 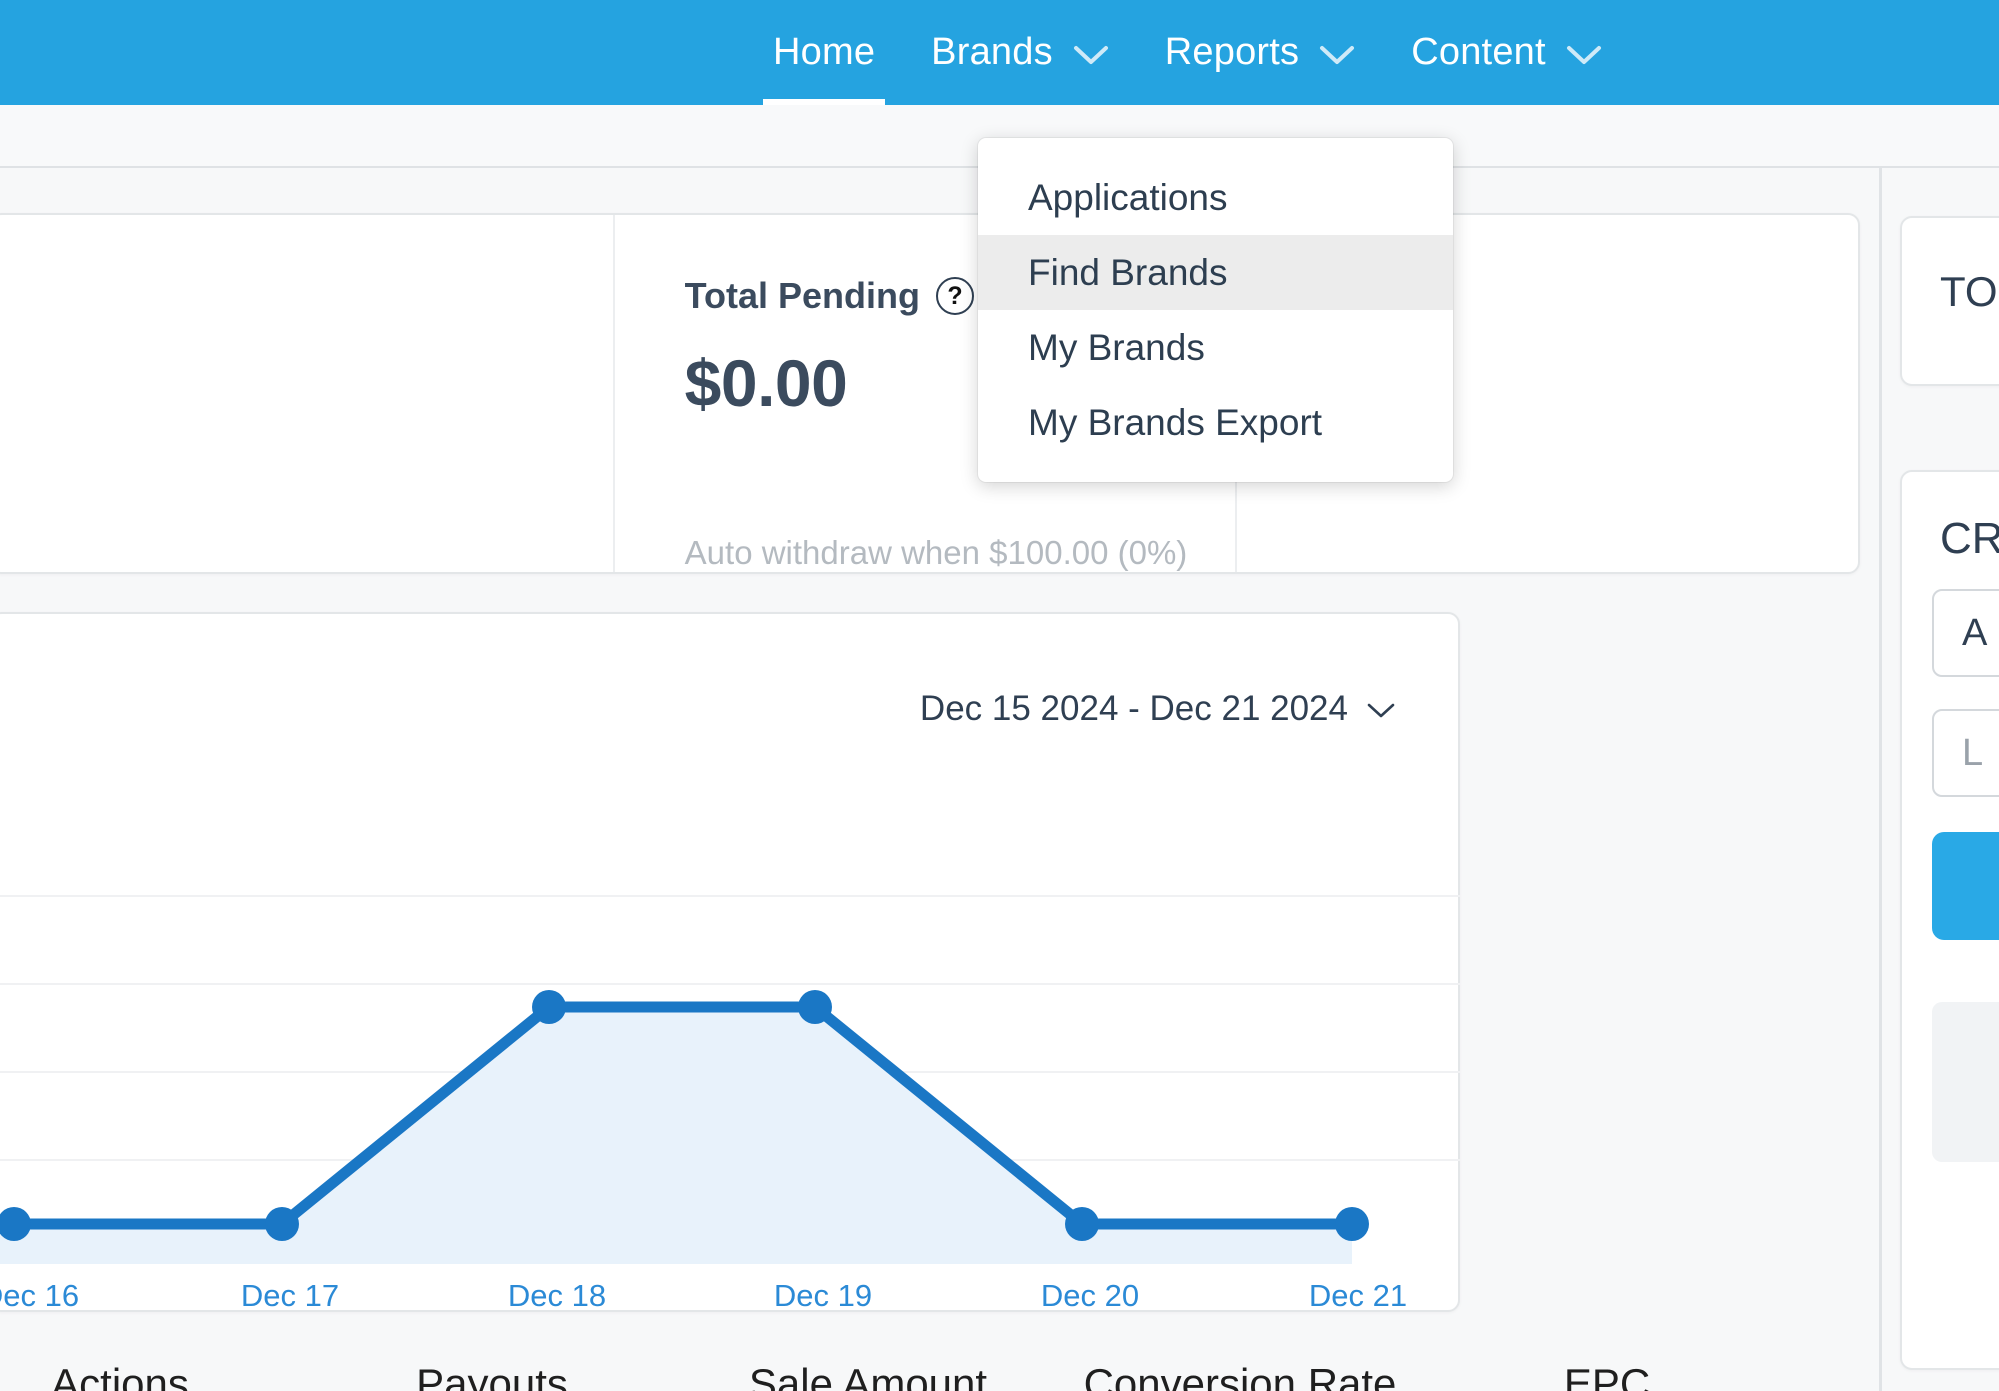 What do you see at coordinates (1090, 1295) in the screenshot?
I see `x-axis-tick-label: Dec 20` at bounding box center [1090, 1295].